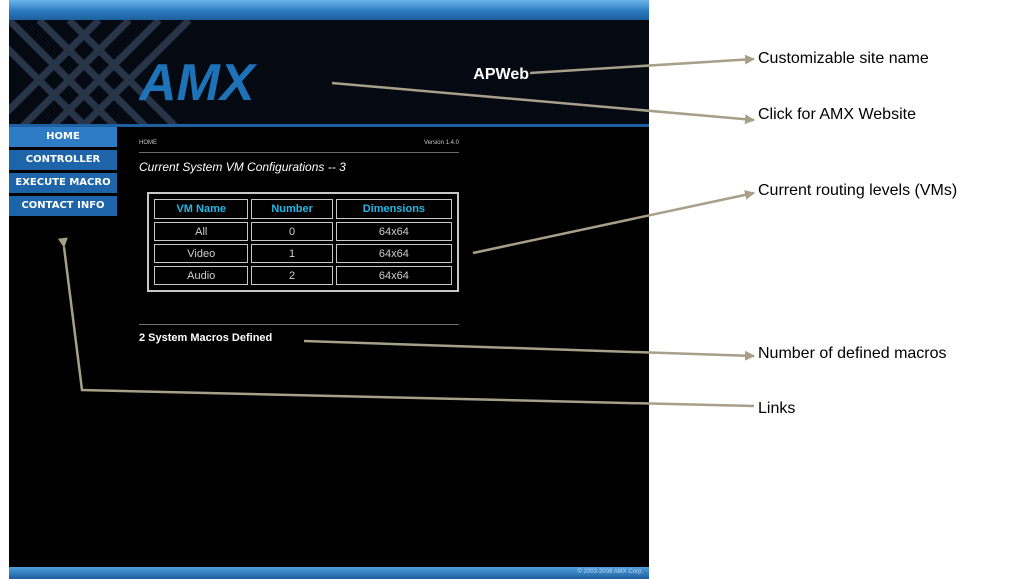 The image size is (1026, 579). Describe the element at coordinates (777, 408) in the screenshot. I see `callout-links: Links` at that location.